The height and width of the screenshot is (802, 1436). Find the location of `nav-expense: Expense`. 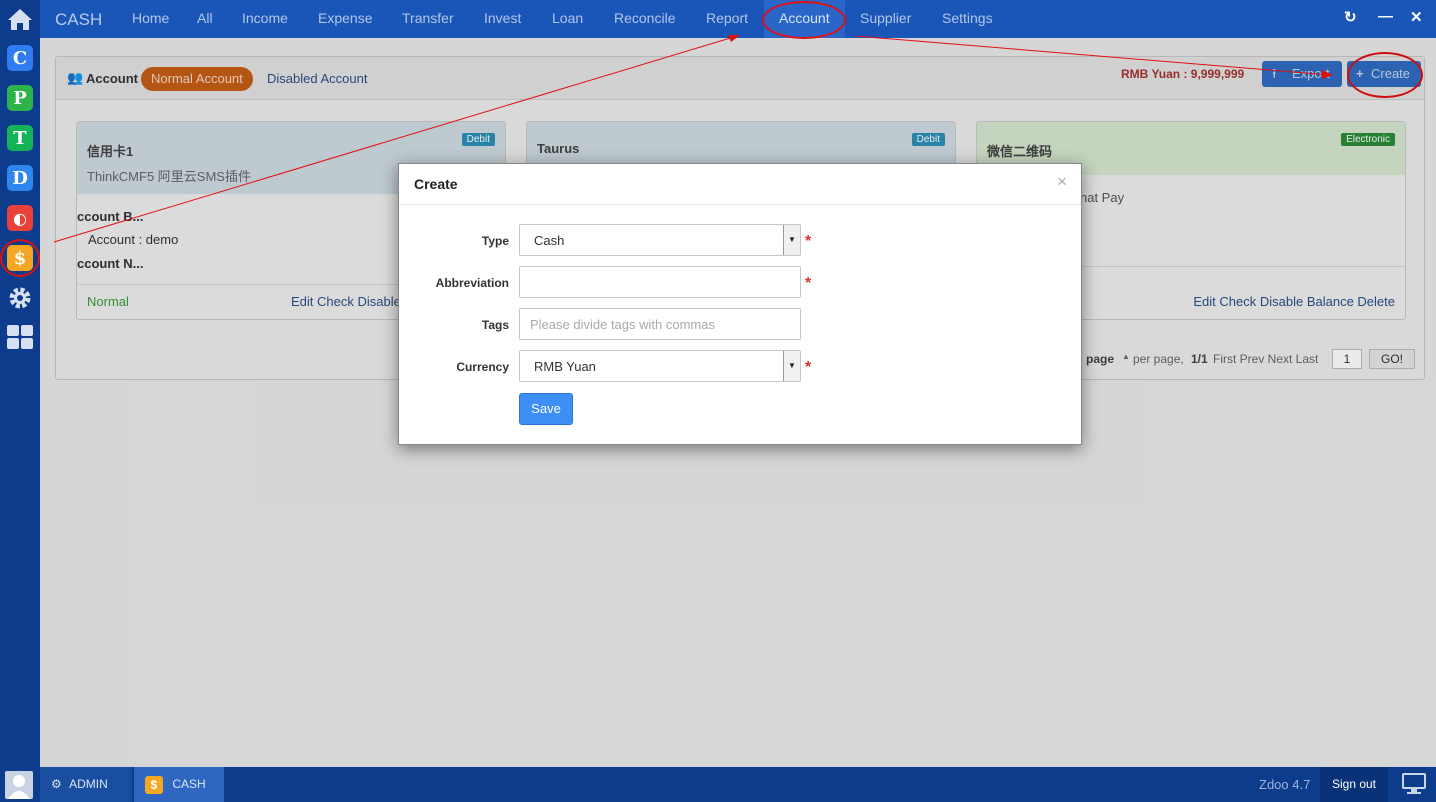

nav-expense: Expense is located at coordinates (345, 19).